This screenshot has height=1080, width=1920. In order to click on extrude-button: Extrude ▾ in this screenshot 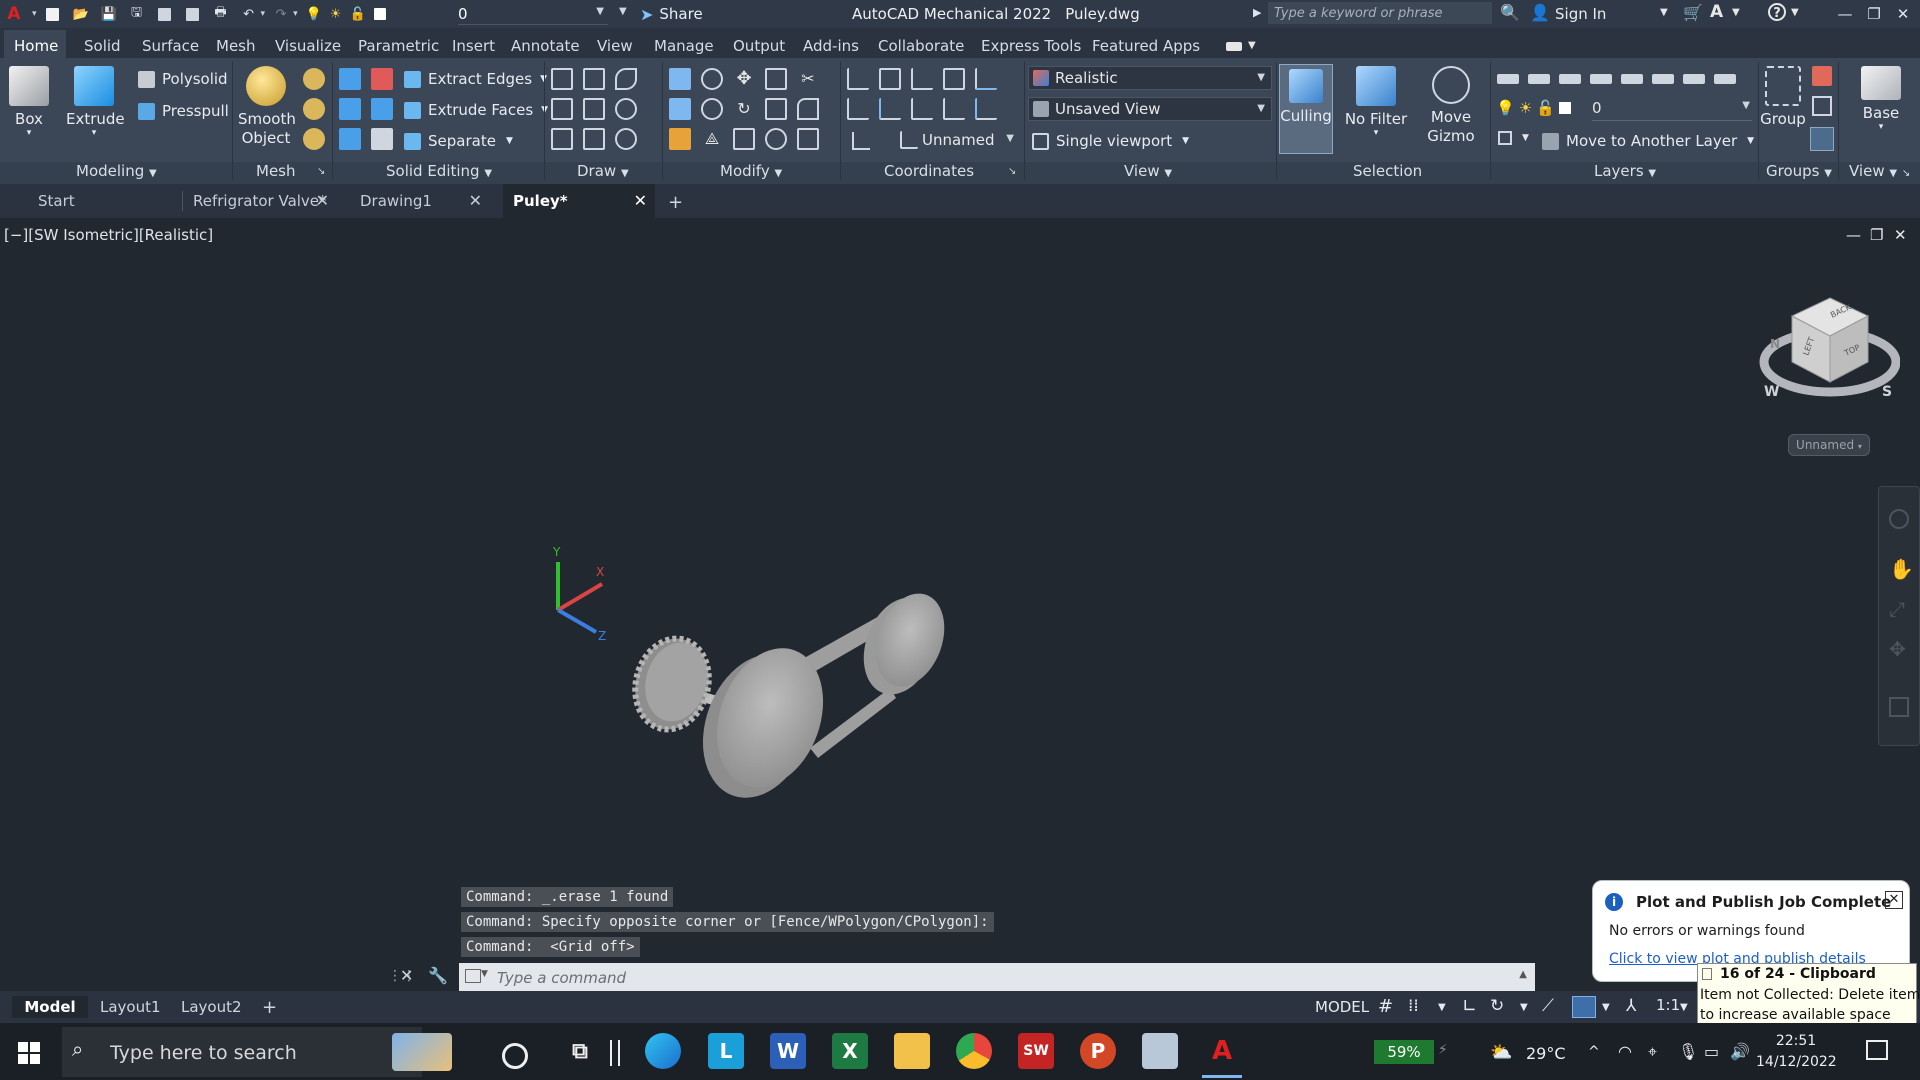, I will do `click(95, 102)`.